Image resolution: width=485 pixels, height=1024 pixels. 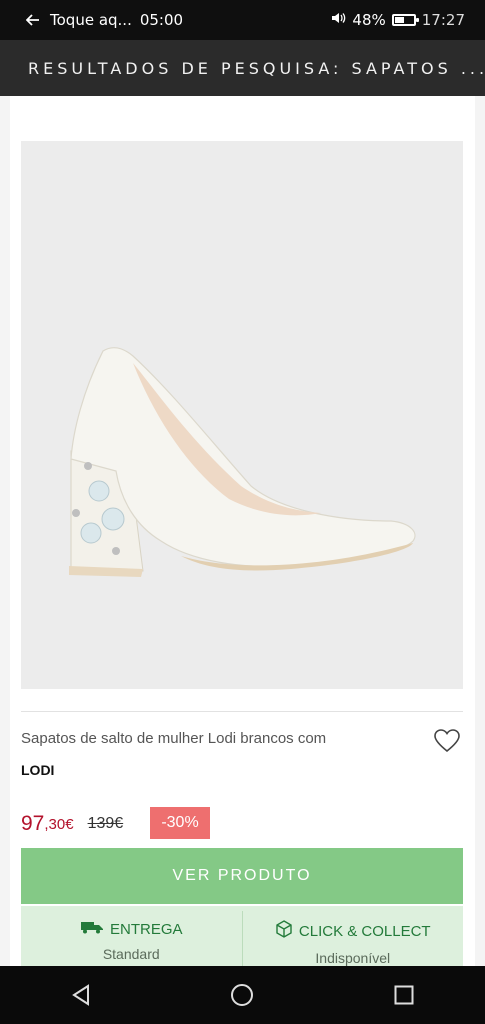 What do you see at coordinates (284, 931) in the screenshot?
I see `box-icon` at bounding box center [284, 931].